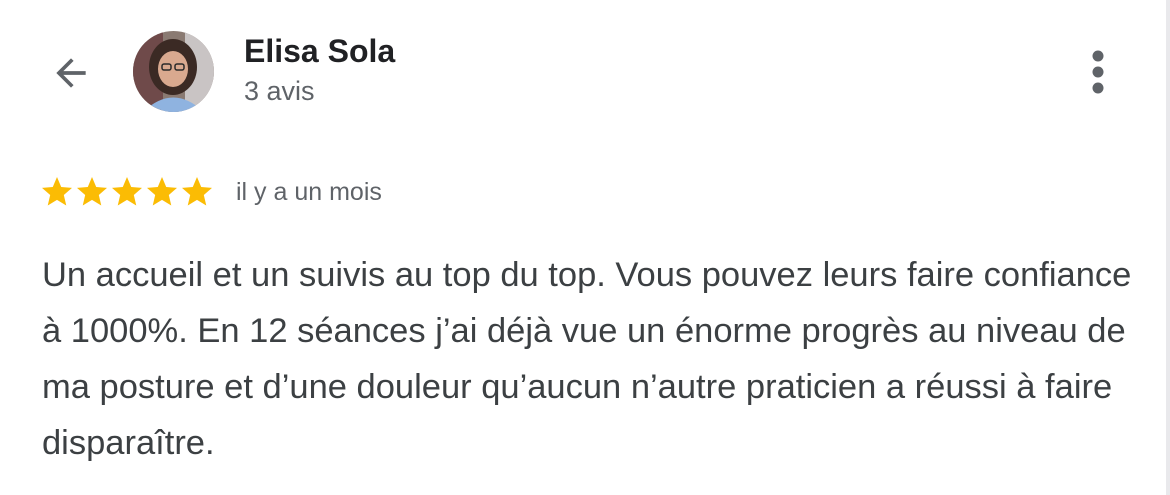 The image size is (1170, 495). I want to click on star-rating, so click(126, 192).